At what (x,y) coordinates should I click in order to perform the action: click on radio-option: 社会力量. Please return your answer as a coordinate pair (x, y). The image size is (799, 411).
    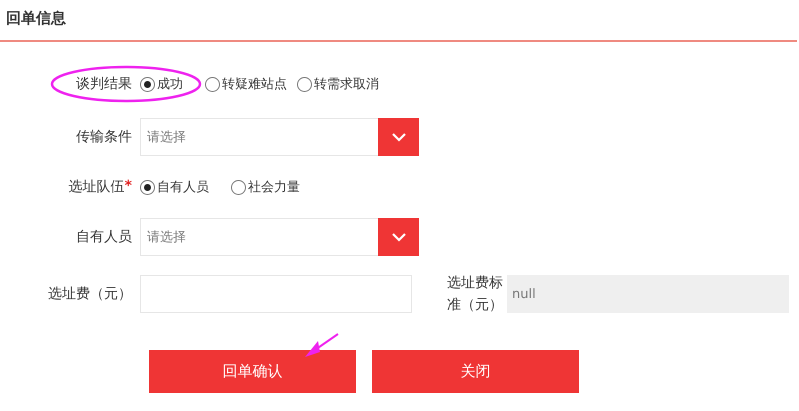
    Looking at the image, I should click on (265, 187).